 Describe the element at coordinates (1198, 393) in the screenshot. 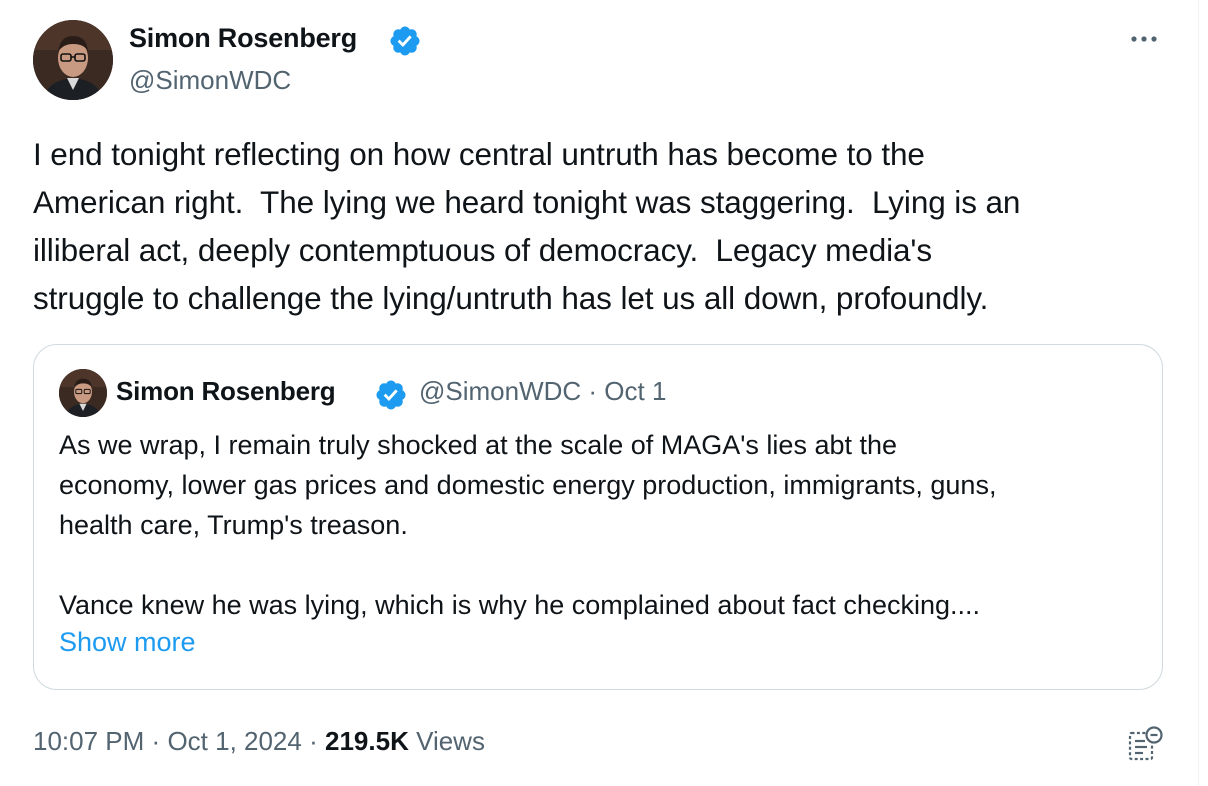

I see `column-divider` at that location.